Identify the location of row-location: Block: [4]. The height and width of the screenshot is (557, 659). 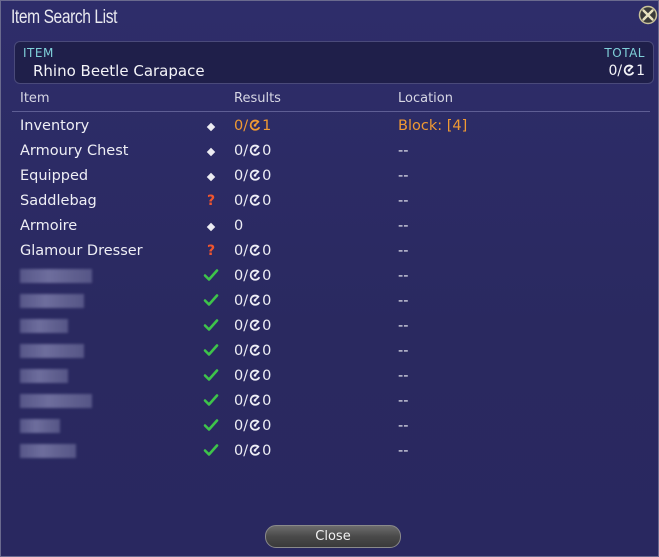
(433, 126).